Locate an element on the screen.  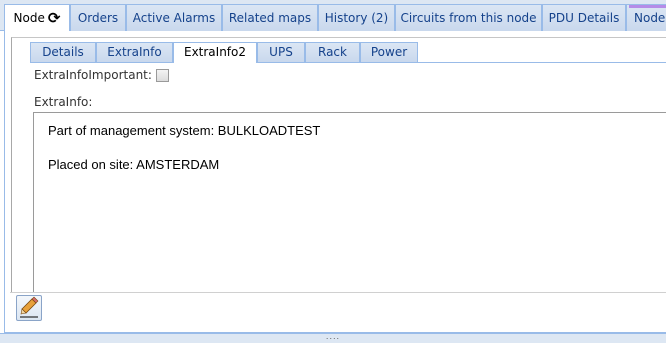
tab-details: Details is located at coordinates (63, 52).